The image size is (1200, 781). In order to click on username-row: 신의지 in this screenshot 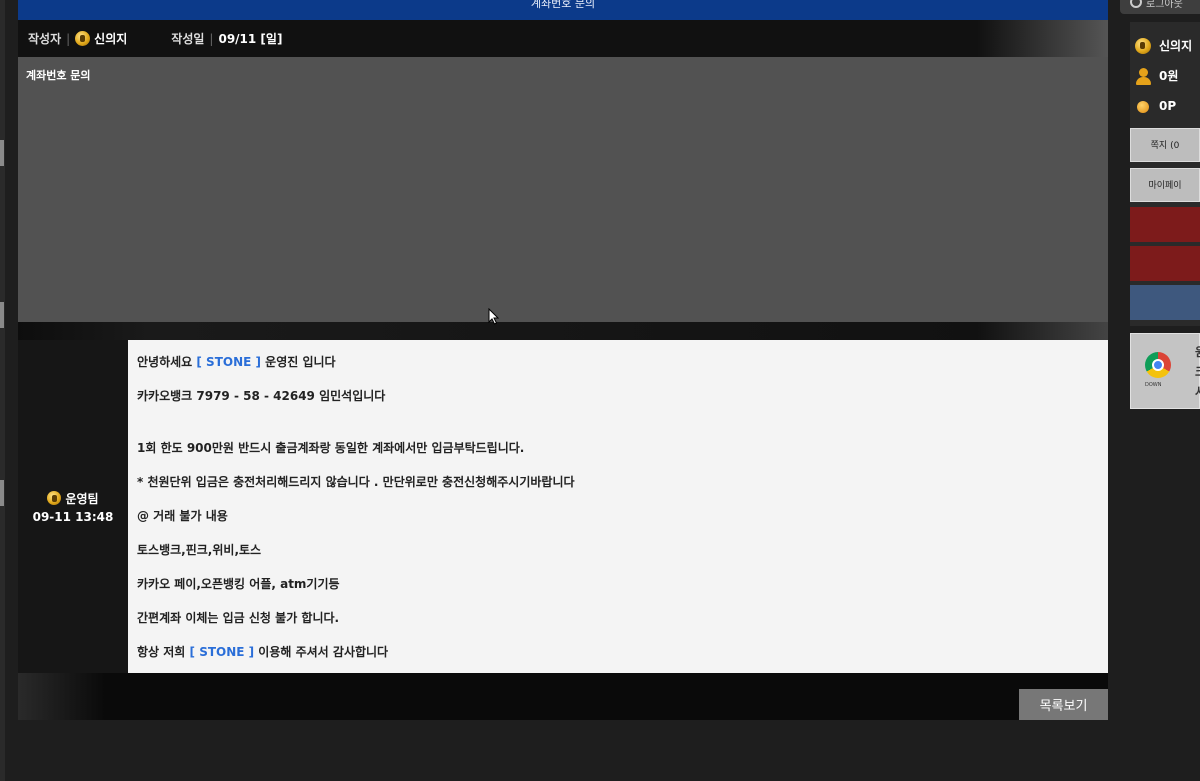, I will do `click(1163, 45)`.